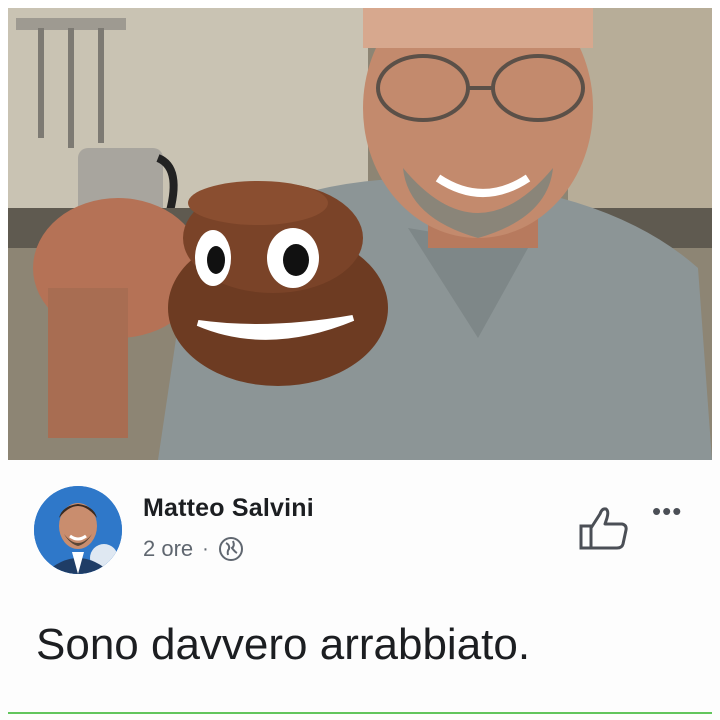 This screenshot has width=720, height=720. What do you see at coordinates (168, 549) in the screenshot?
I see `post-time: 2 ore` at bounding box center [168, 549].